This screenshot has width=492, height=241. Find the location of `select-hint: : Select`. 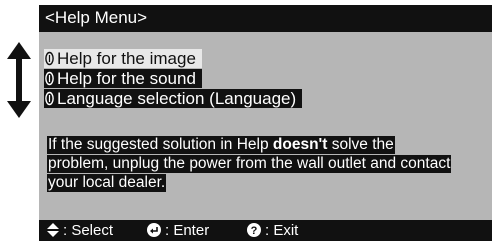

select-hint: : Select is located at coordinates (80, 230).